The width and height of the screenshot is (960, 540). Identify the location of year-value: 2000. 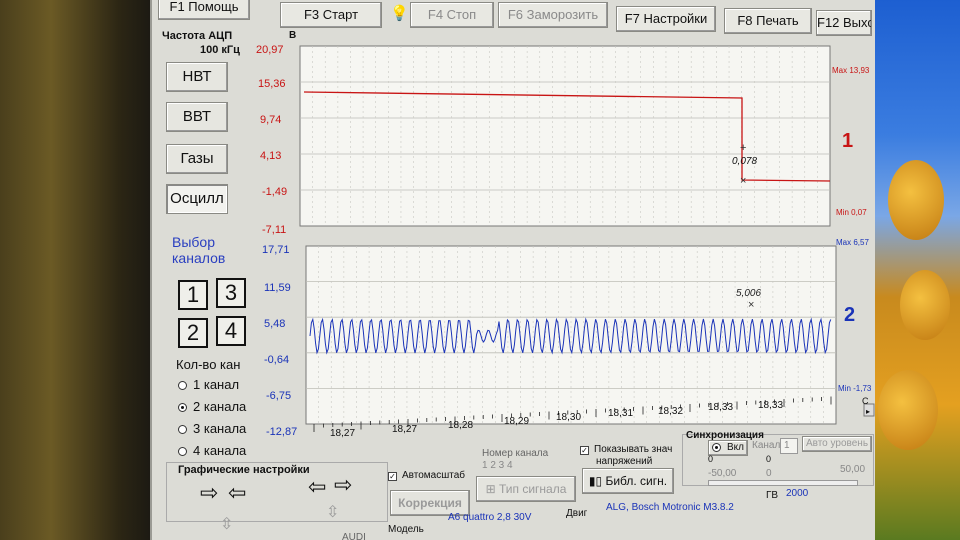
(797, 493).